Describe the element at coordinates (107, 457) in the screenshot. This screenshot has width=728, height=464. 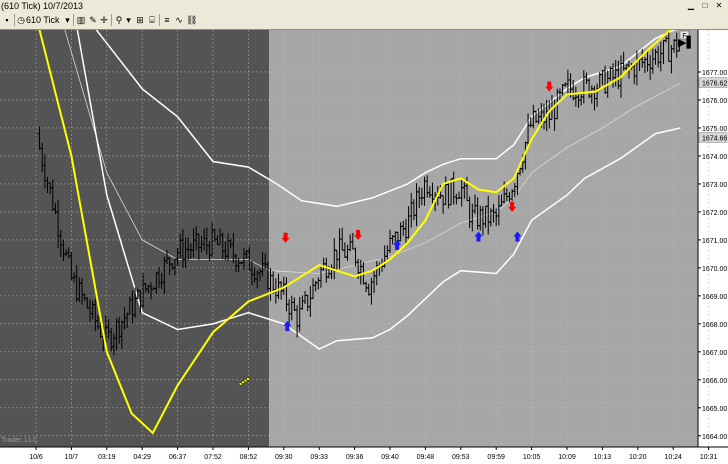
I see `time-axis-label: 03:19` at that location.